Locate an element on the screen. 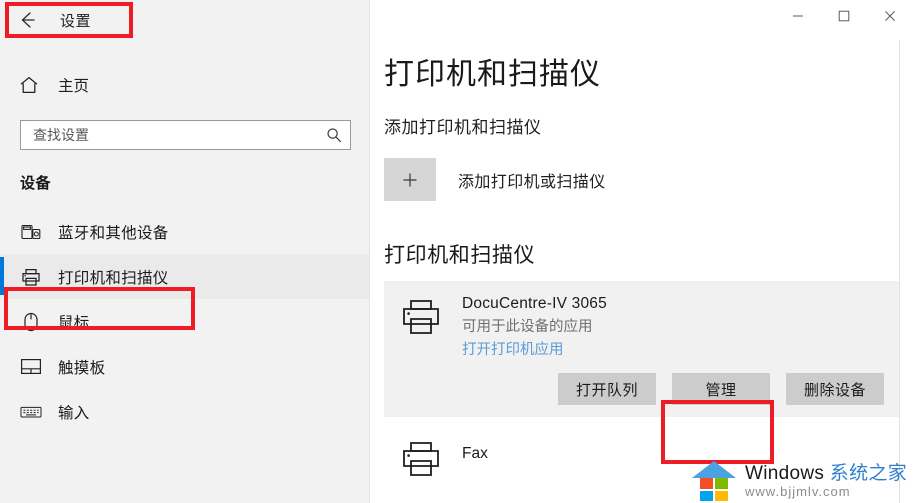 The height and width of the screenshot is (503, 913). device-status: 可用于此设备的应用 is located at coordinates (527, 327).